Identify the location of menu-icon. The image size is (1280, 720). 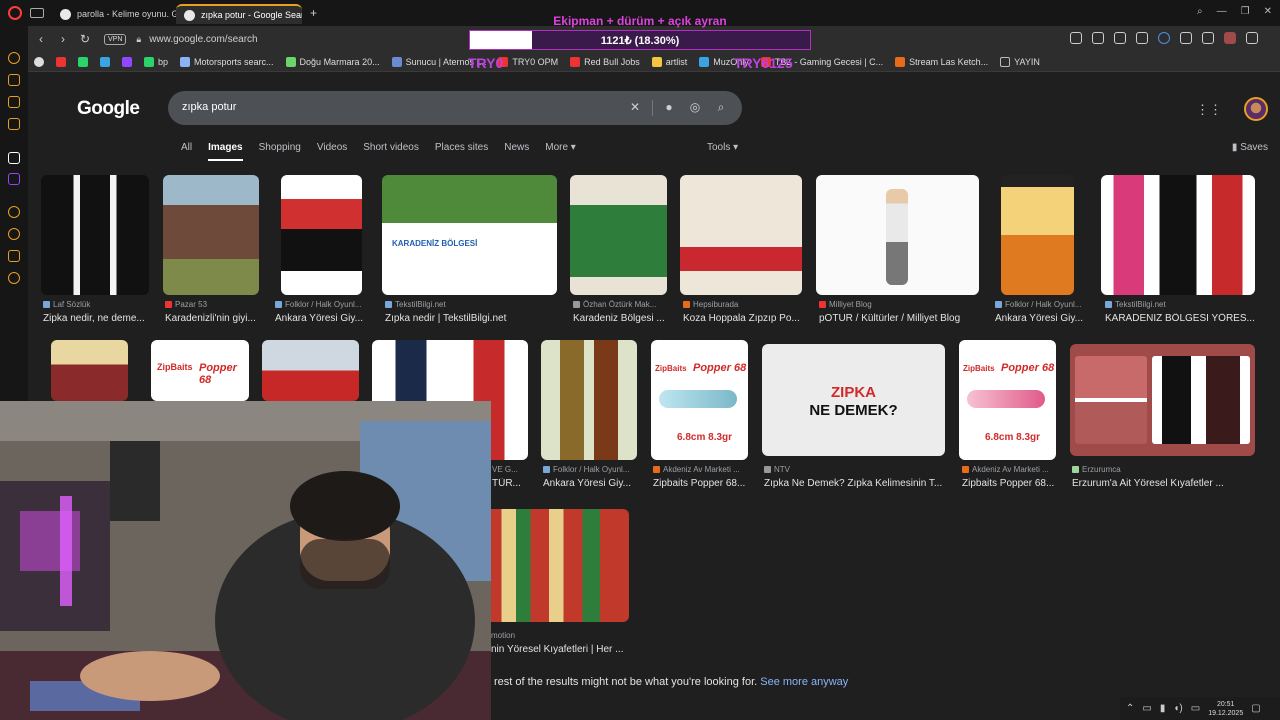
(1270, 38).